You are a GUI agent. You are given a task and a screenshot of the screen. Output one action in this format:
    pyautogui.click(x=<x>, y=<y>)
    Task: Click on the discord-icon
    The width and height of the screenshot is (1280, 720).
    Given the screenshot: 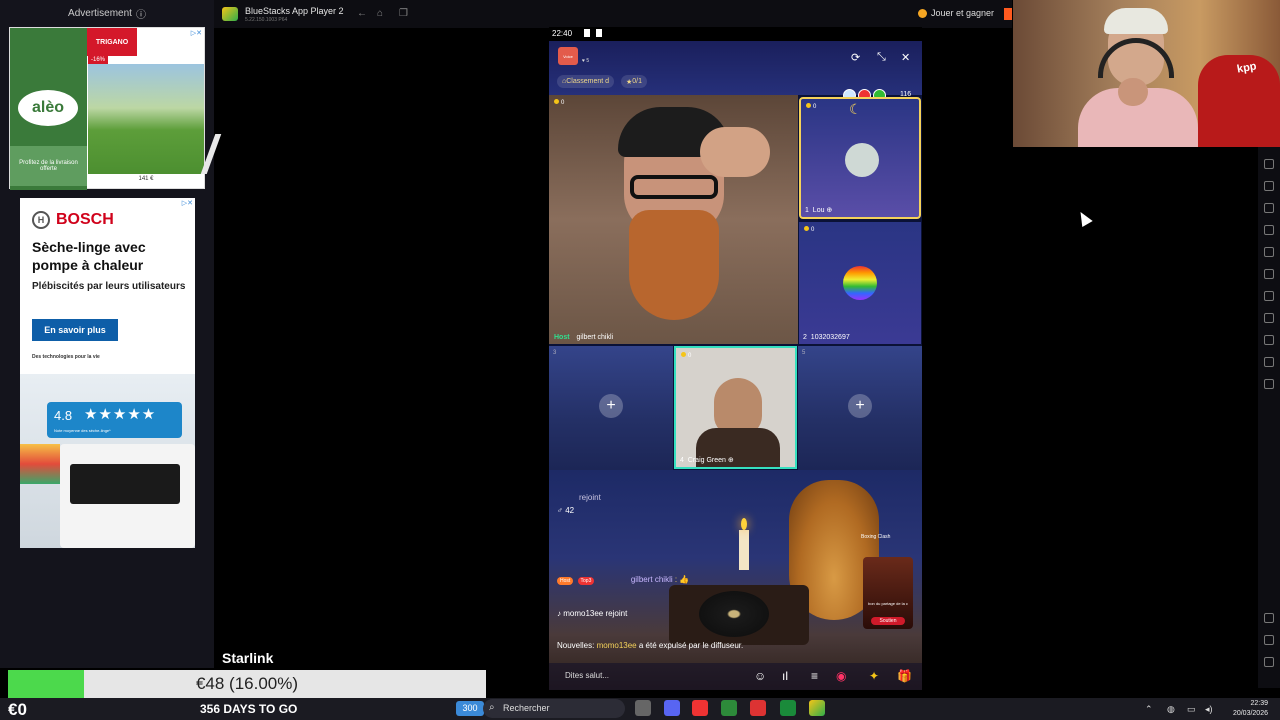 What is the action you would take?
    pyautogui.click(x=672, y=708)
    